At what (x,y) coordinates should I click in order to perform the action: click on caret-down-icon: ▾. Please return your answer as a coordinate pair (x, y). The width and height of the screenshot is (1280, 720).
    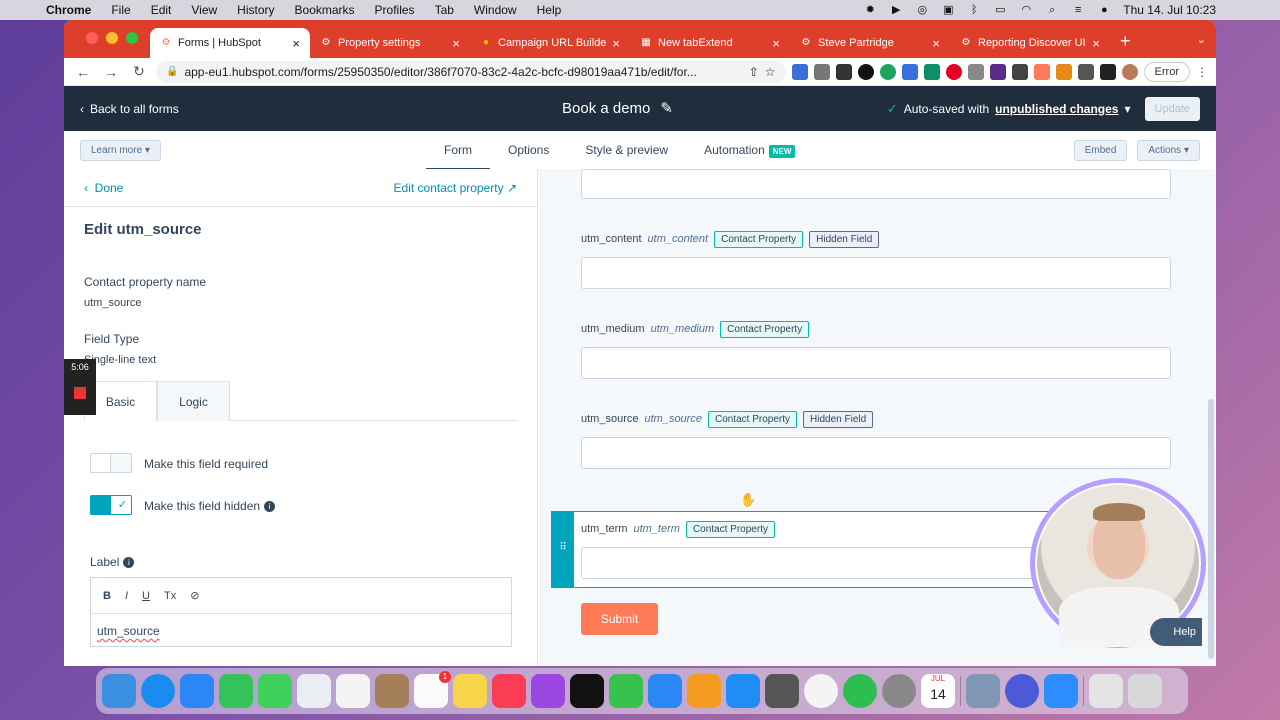
    Looking at the image, I should click on (1127, 109).